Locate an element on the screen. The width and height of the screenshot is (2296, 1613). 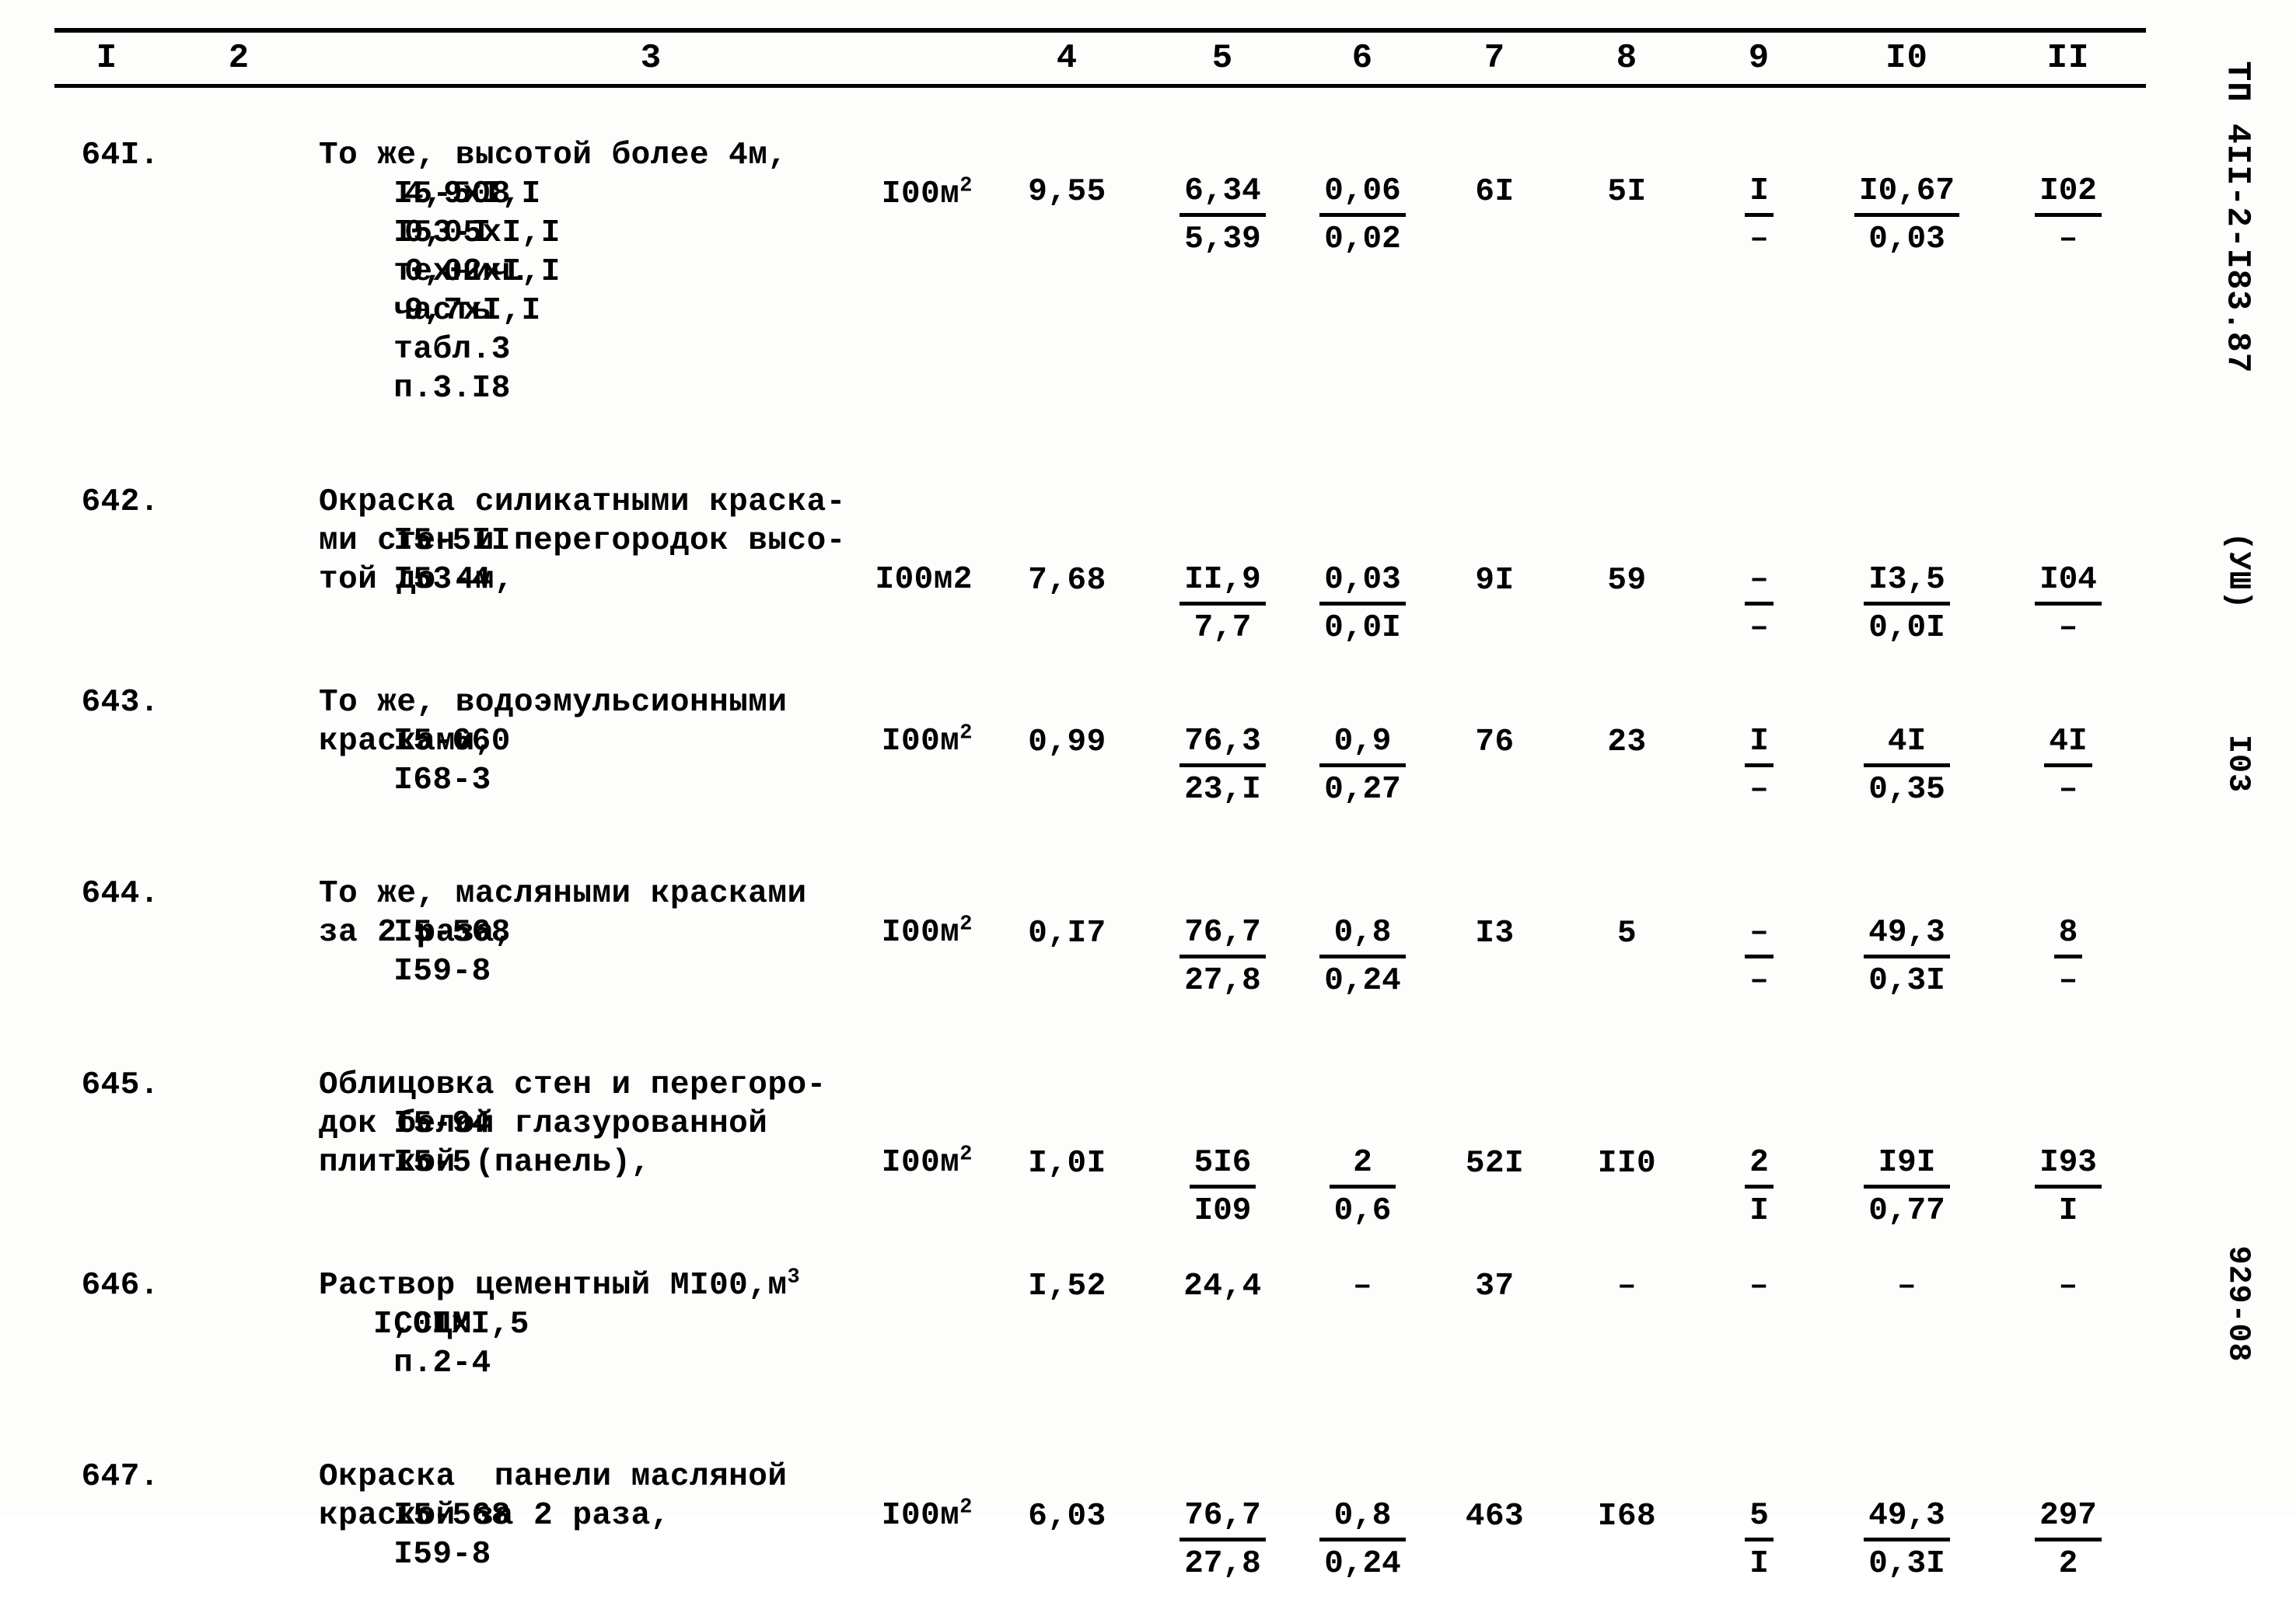
value-col-5: II,9 7,7 is located at coordinates (1223, 565).